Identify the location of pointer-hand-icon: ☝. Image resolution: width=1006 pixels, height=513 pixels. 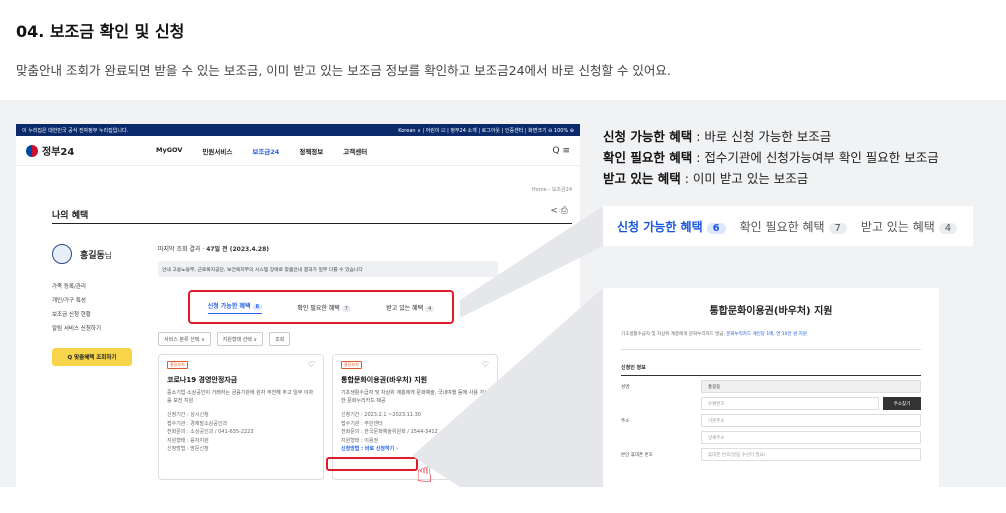
(425, 471).